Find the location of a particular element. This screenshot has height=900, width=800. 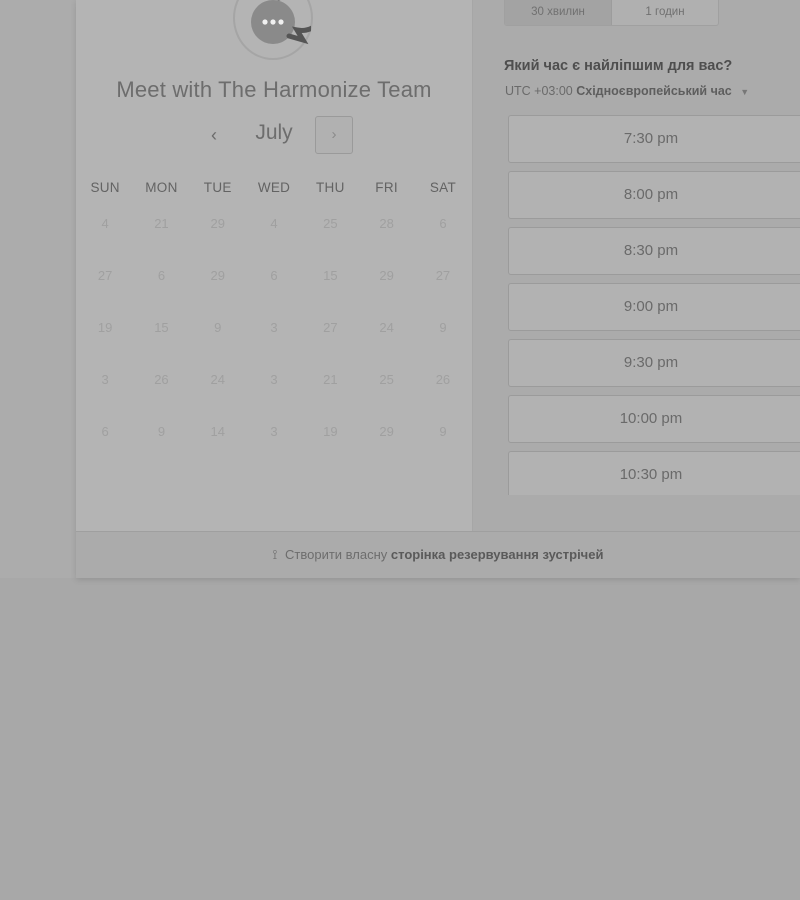

calendar-day: 28 is located at coordinates (386, 223).